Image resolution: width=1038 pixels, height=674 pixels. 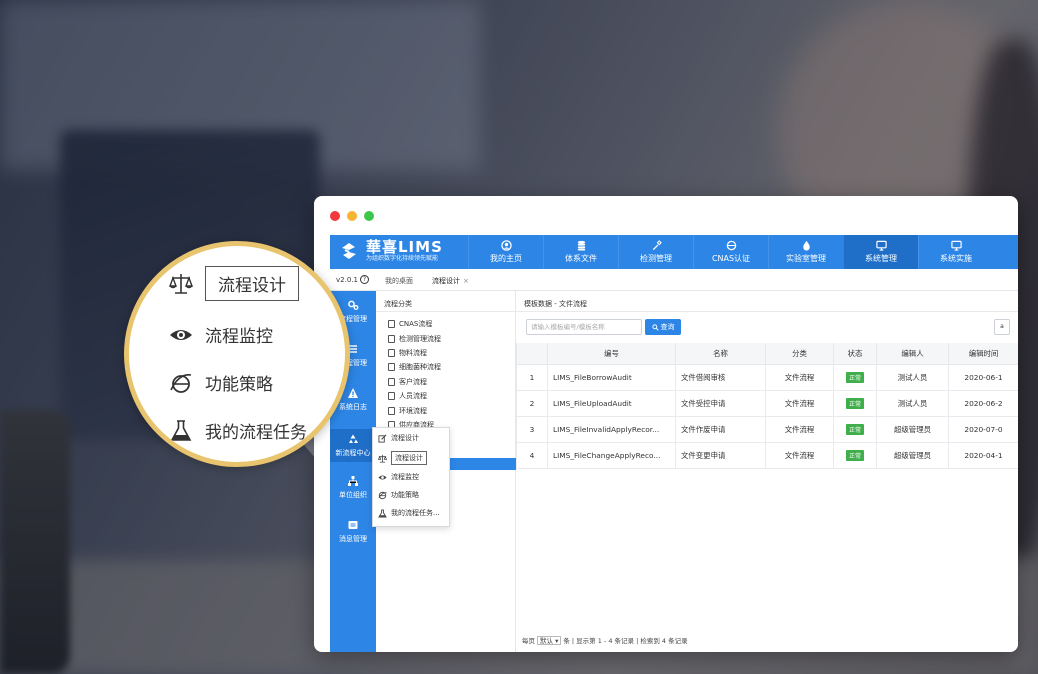 I want to click on magnified-item-function-policy: 功能策略, so click(x=221, y=382).